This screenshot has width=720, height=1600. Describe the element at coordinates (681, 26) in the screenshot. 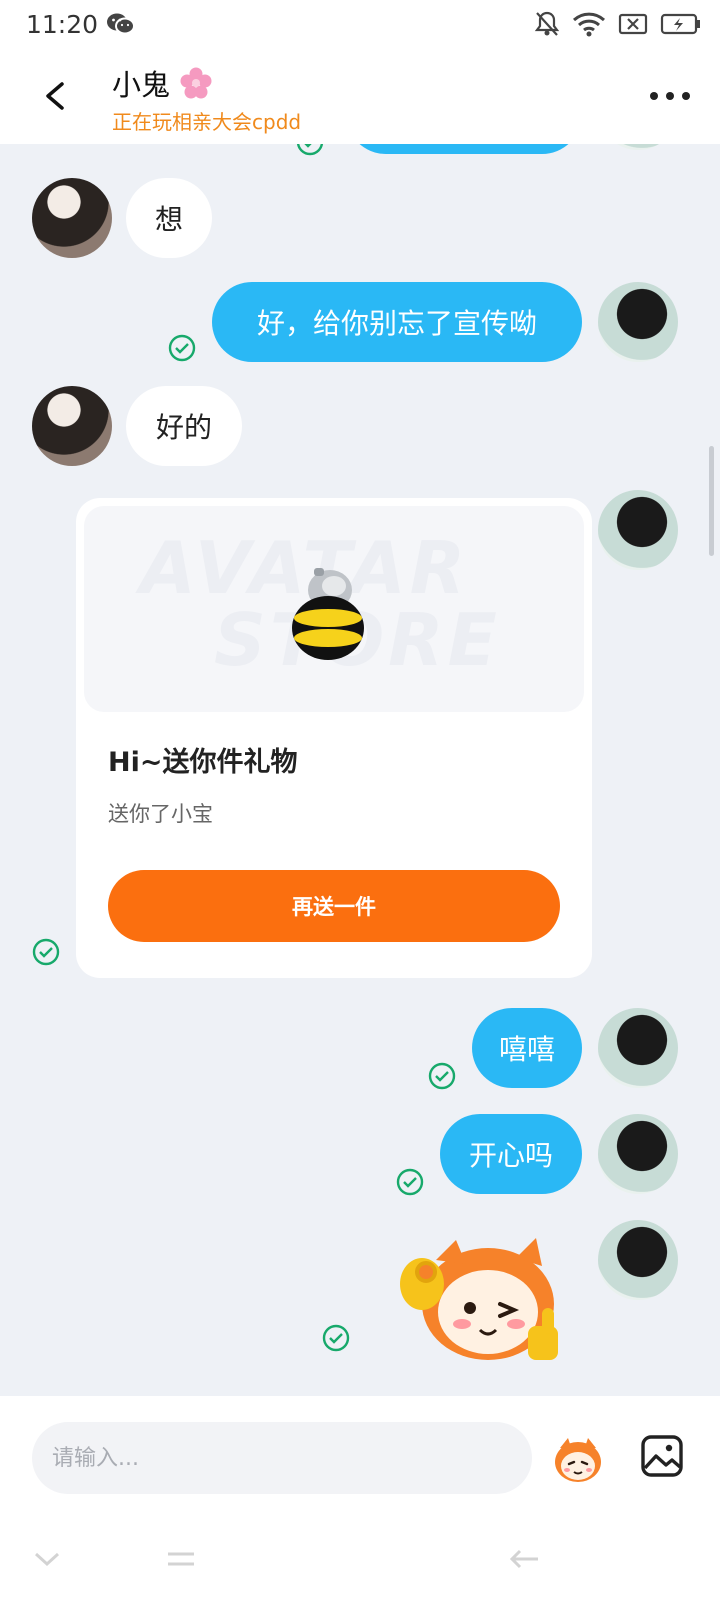

I see `battery-charging-icon` at that location.